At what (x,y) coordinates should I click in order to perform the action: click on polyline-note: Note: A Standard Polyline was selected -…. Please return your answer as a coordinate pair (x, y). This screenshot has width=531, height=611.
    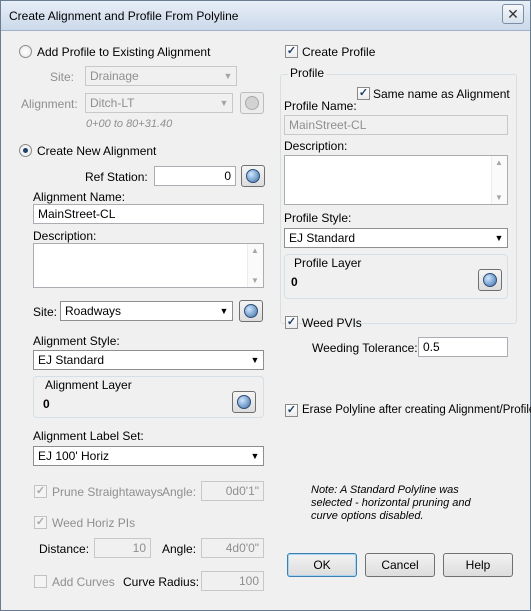
    Looking at the image, I should click on (391, 503).